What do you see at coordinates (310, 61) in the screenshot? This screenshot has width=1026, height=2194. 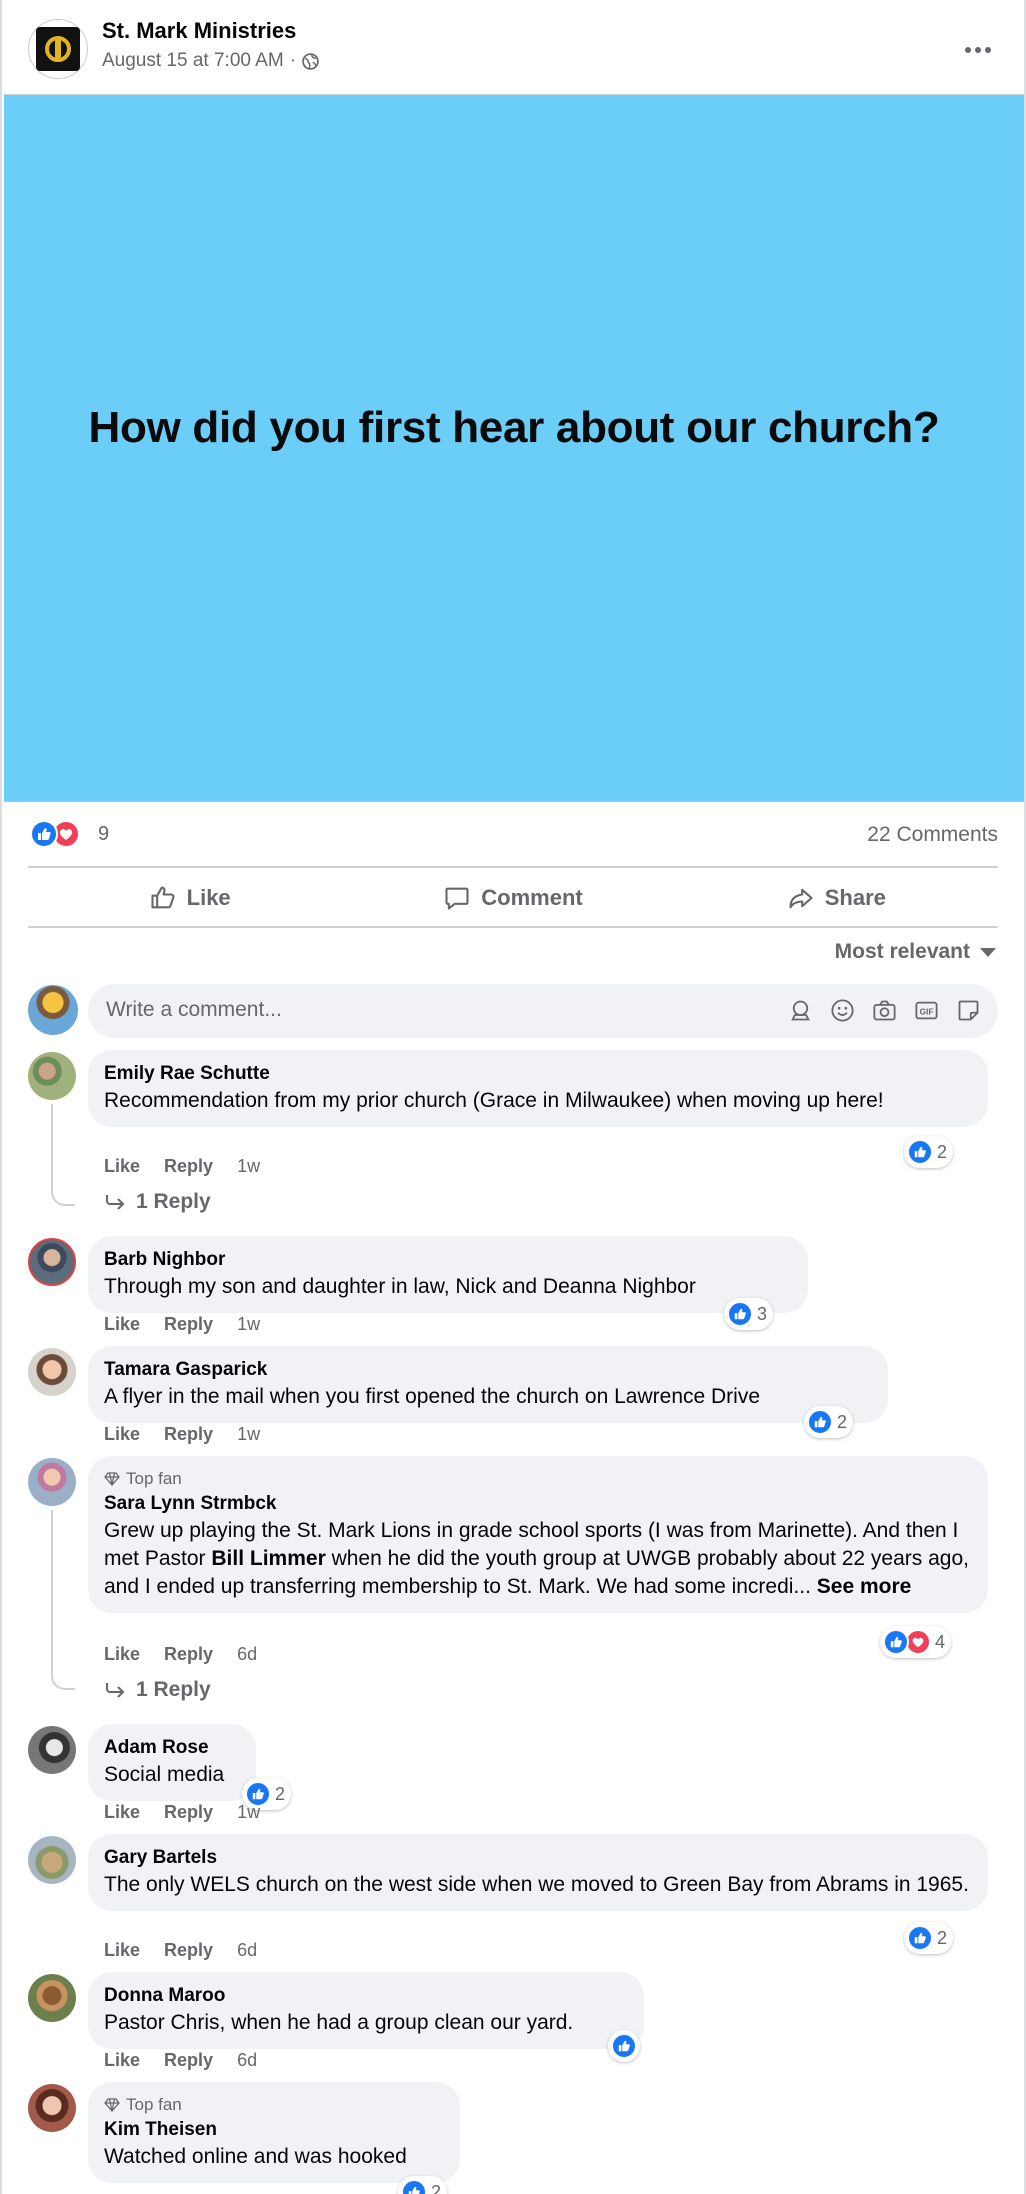 I see `globe-icon` at bounding box center [310, 61].